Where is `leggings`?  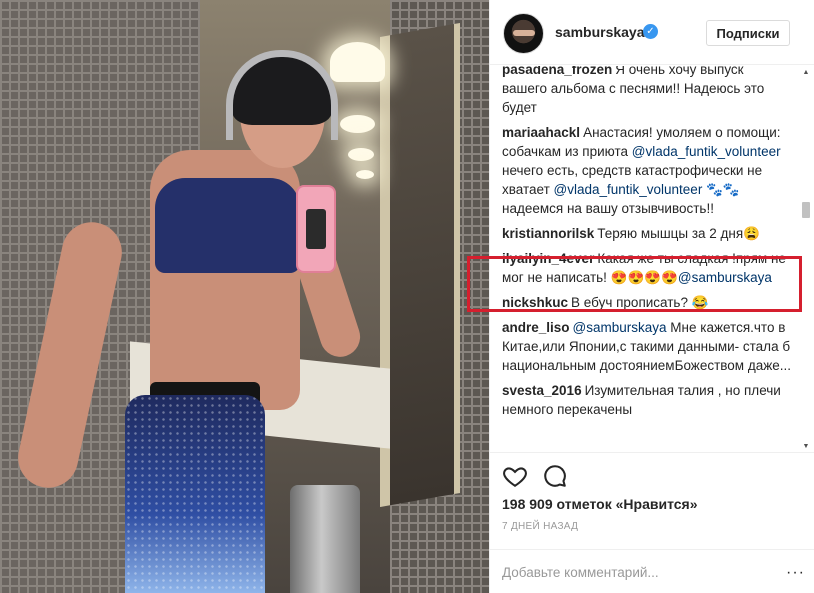
leggings is located at coordinates (195, 494).